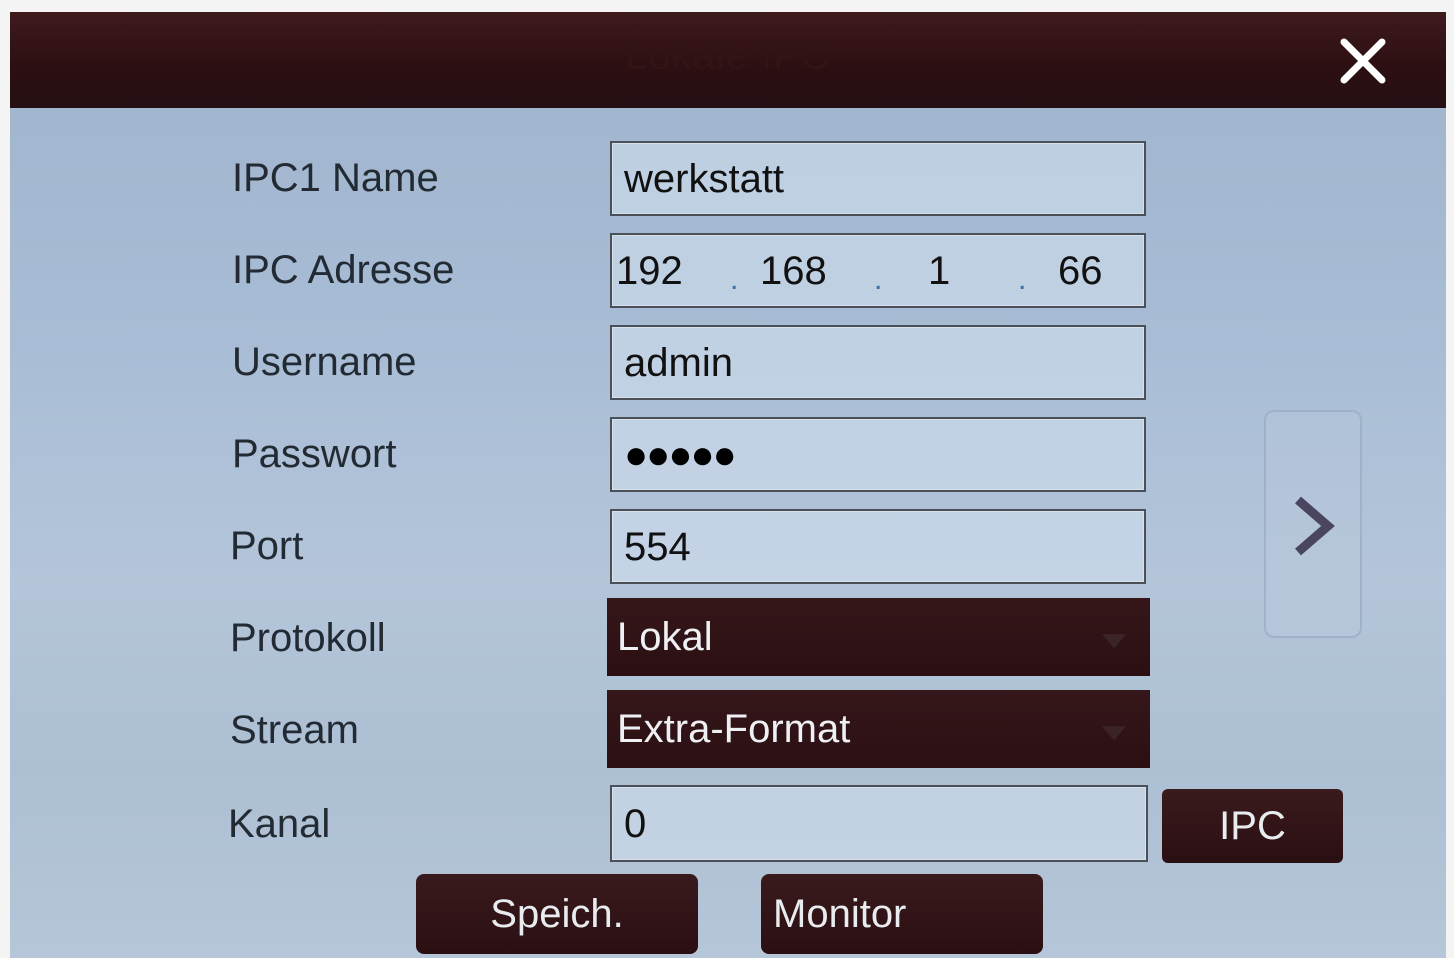 This screenshot has width=1454, height=958. What do you see at coordinates (1080, 271) in the screenshot?
I see `ip-octet-4: 66` at bounding box center [1080, 271].